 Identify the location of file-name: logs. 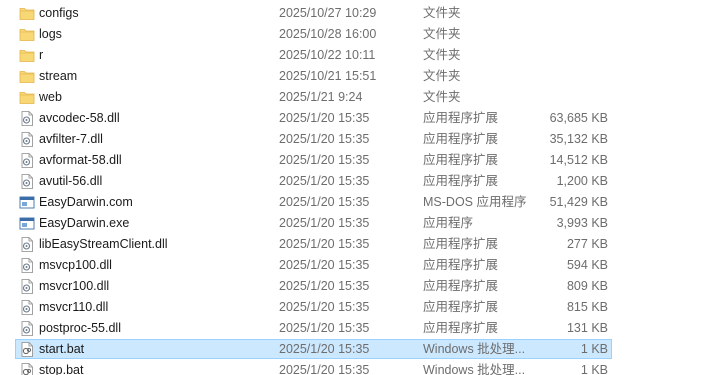
(50, 34).